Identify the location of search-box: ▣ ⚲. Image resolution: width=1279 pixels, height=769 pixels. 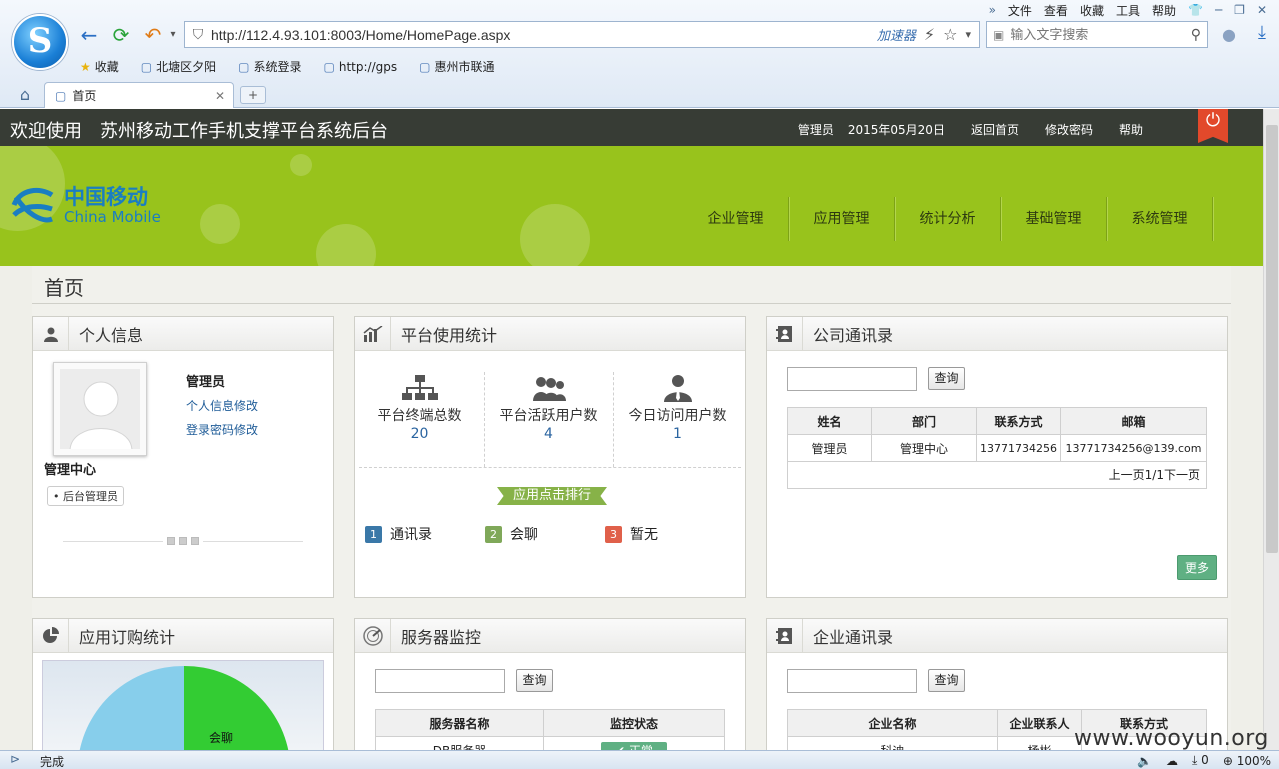
(1097, 34).